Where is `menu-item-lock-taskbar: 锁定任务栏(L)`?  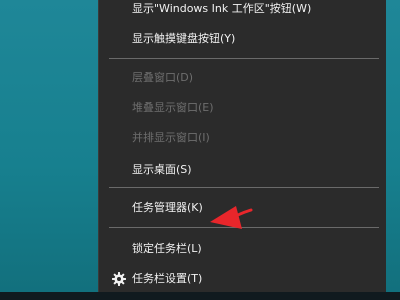 menu-item-lock-taskbar: 锁定任务栏(L) is located at coordinates (242, 249).